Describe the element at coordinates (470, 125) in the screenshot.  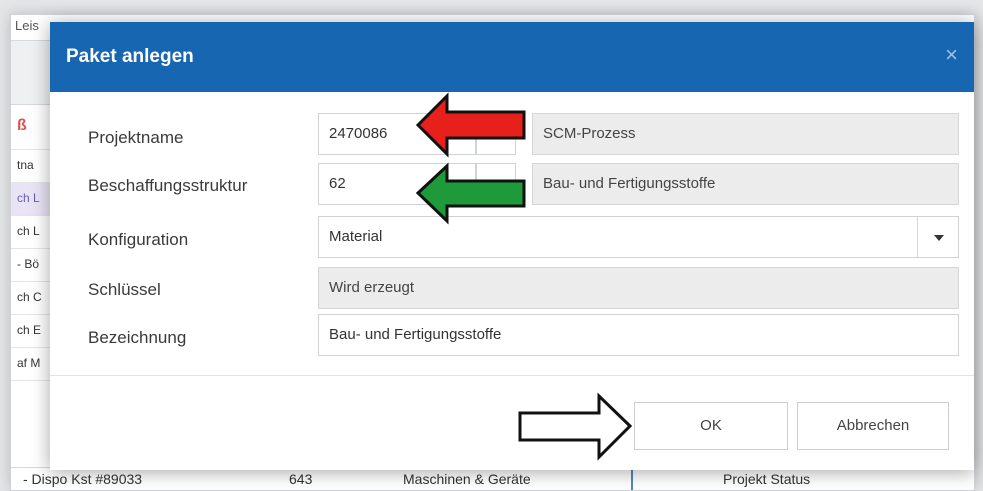
I see `red-arrow-icon` at that location.